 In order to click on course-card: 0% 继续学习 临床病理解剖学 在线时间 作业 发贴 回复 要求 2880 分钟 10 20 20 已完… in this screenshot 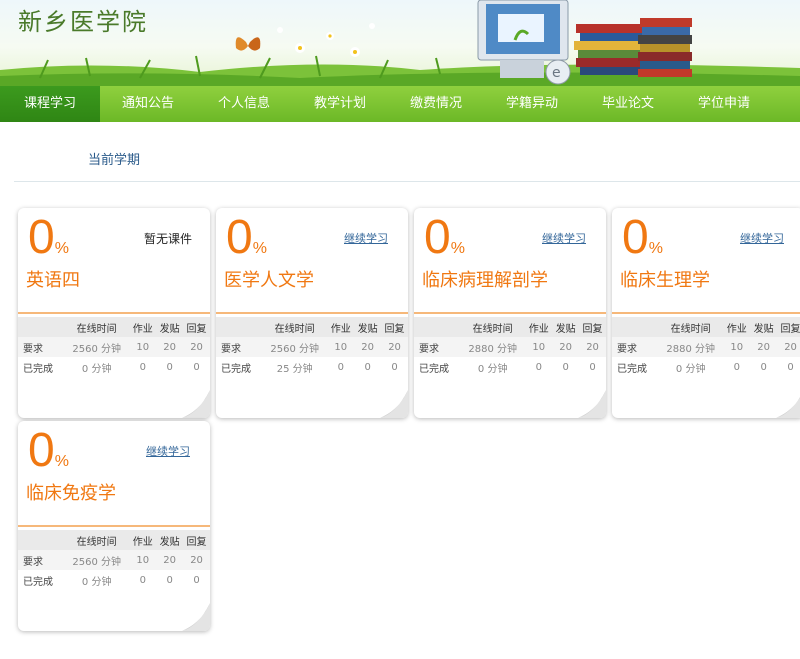, I will do `click(510, 313)`.